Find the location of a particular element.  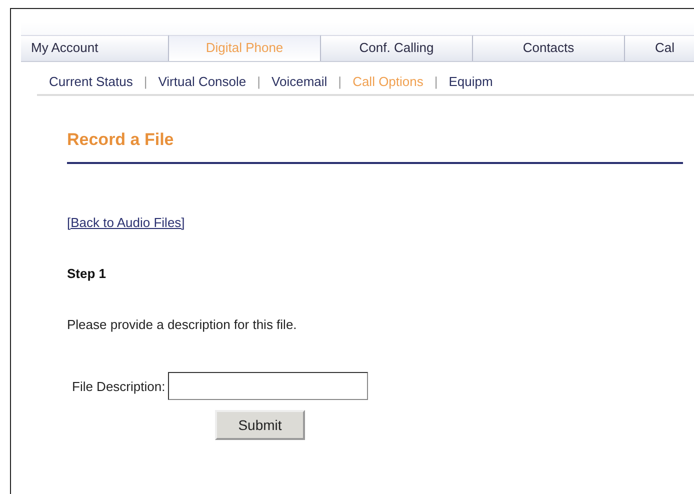

submit-button: Submit is located at coordinates (260, 425).